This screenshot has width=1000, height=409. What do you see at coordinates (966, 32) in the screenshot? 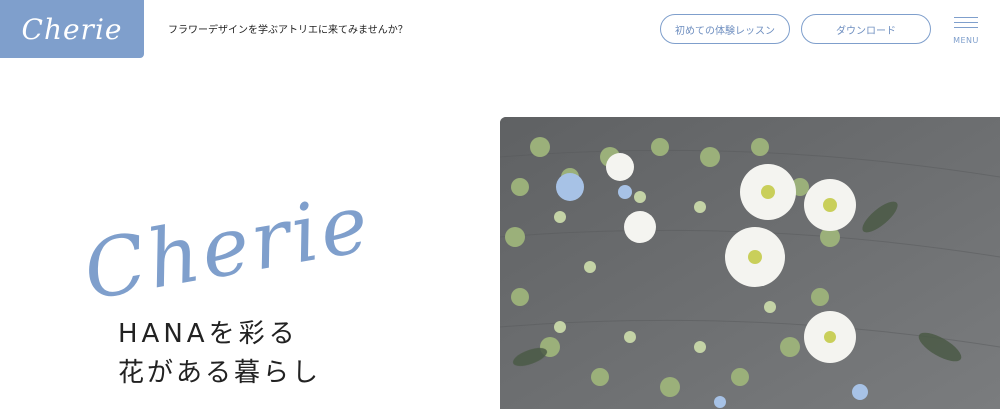
I see `menu-button: MENU` at bounding box center [966, 32].